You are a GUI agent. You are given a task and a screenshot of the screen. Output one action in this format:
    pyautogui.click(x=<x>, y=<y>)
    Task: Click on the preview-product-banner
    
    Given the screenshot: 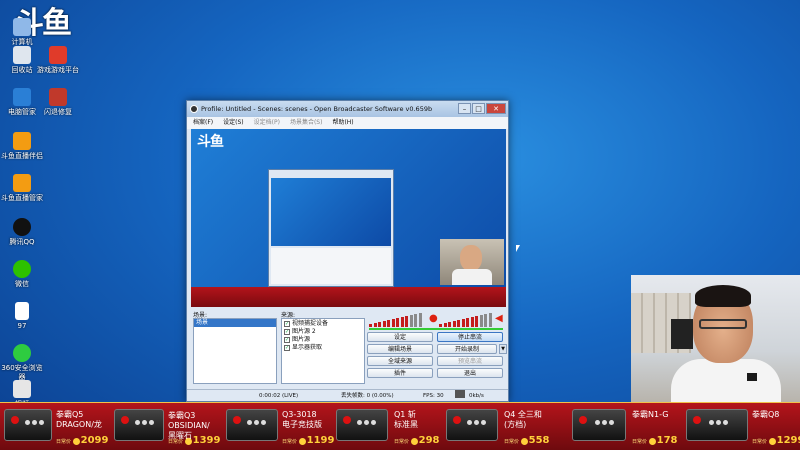 What is the action you would take?
    pyautogui.click(x=348, y=297)
    